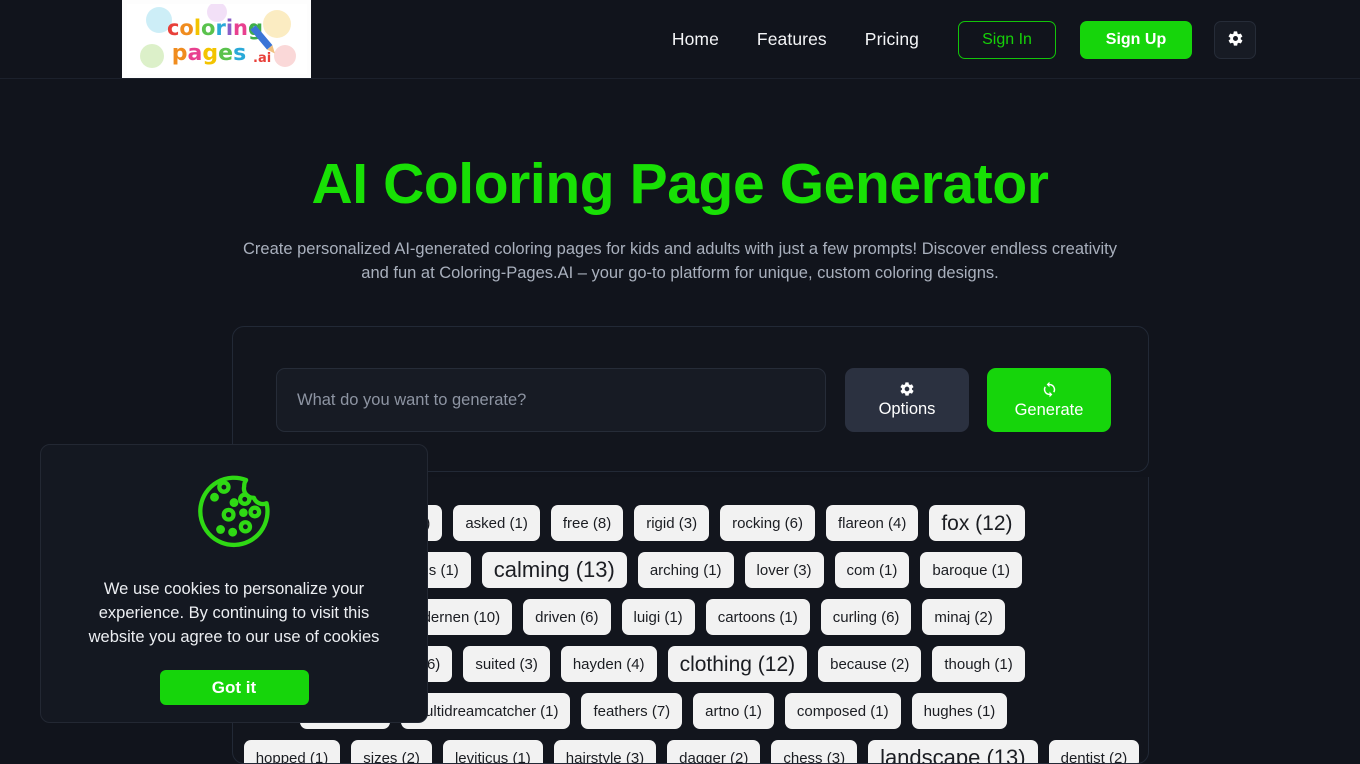  Describe the element at coordinates (1007, 39) in the screenshot. I see `sign-in-button: Sign In` at that location.